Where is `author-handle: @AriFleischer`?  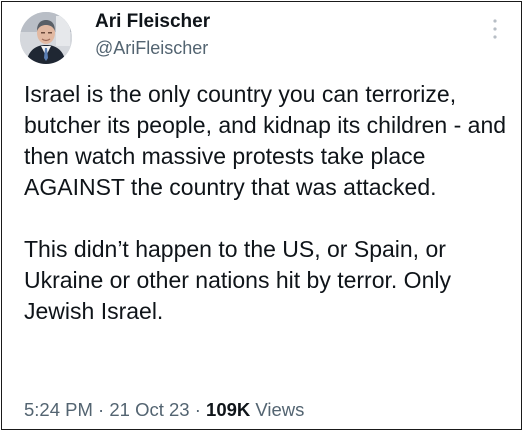 author-handle: @AriFleischer is located at coordinates (151, 48).